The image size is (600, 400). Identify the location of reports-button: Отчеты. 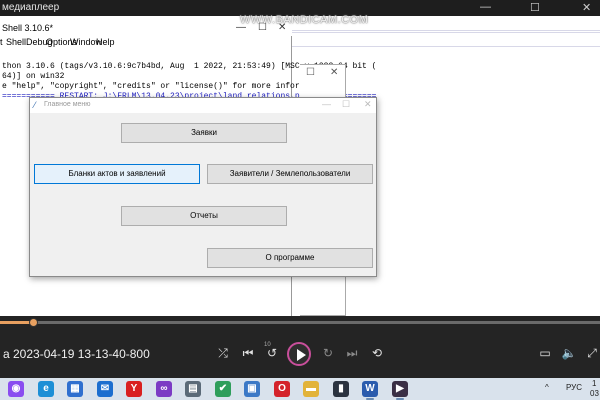
(204, 216).